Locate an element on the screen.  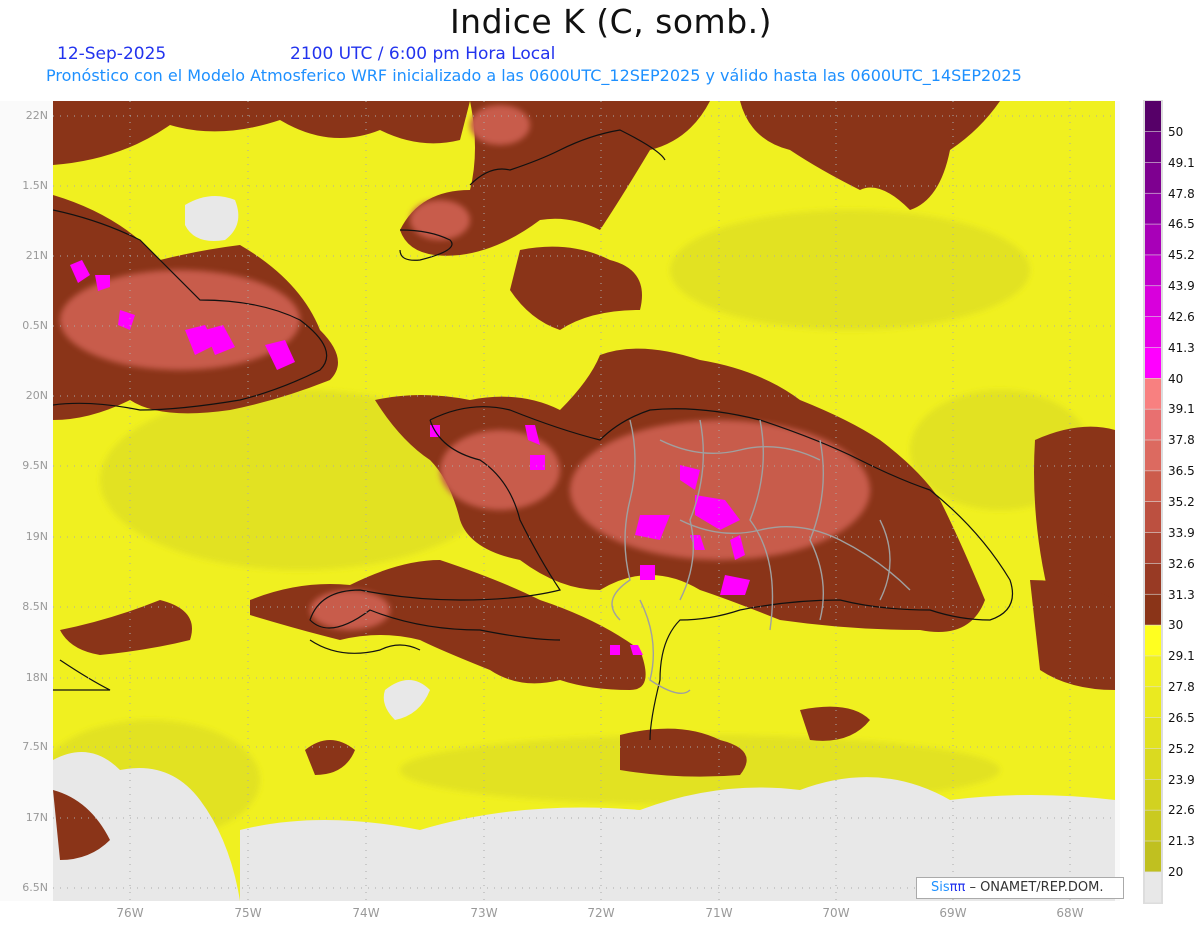
credit-box: Sisππ – ONAMET/REP.DOM. is located at coordinates (1020, 888).